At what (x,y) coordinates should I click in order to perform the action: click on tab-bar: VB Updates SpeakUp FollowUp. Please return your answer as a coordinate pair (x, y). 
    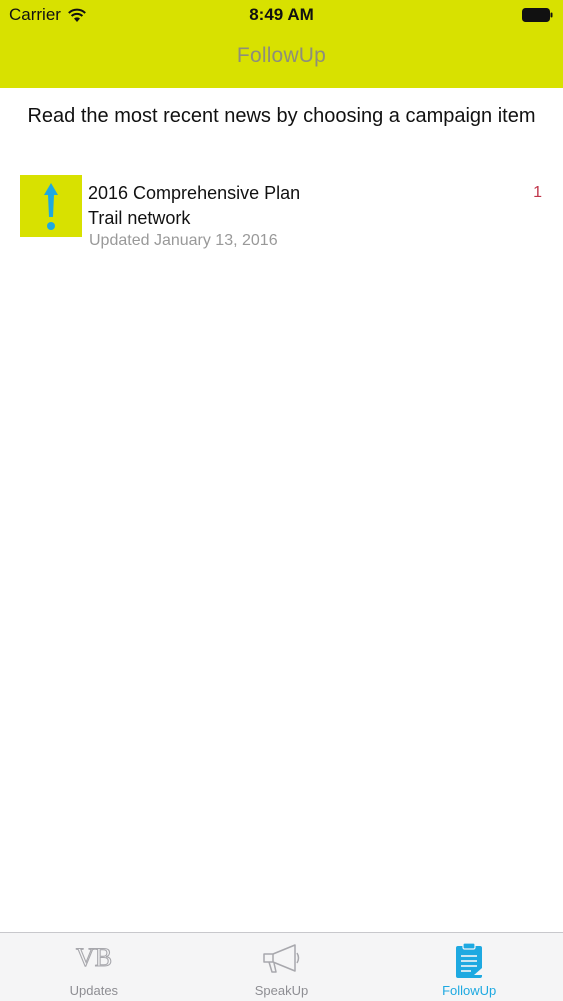
    Looking at the image, I should click on (281, 966).